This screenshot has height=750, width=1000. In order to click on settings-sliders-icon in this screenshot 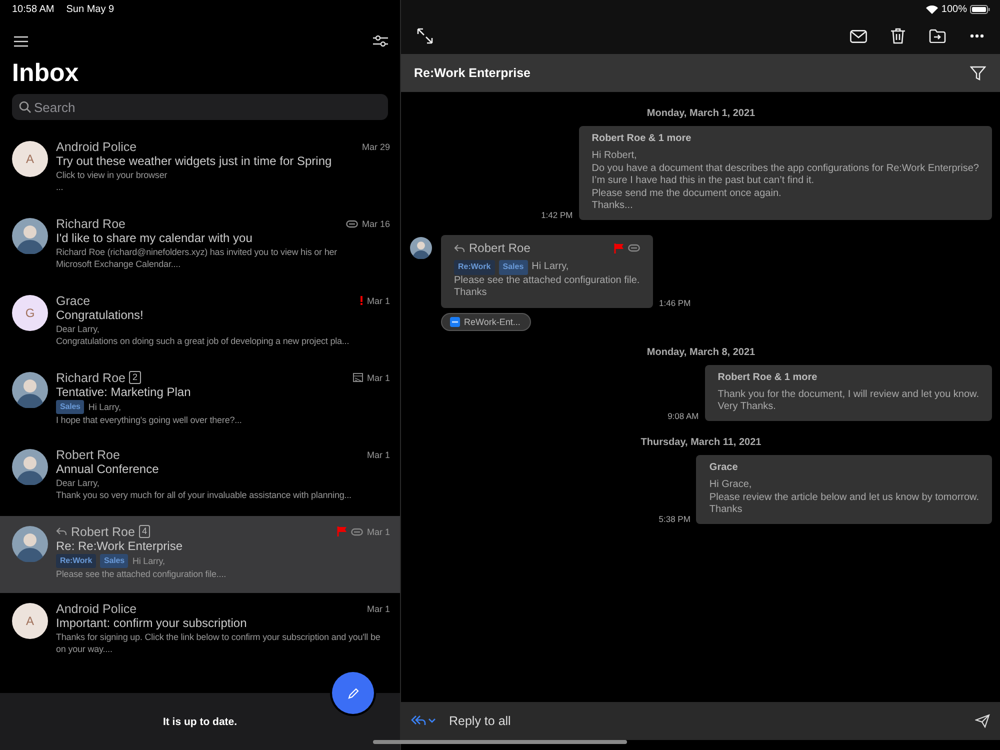, I will do `click(380, 41)`.